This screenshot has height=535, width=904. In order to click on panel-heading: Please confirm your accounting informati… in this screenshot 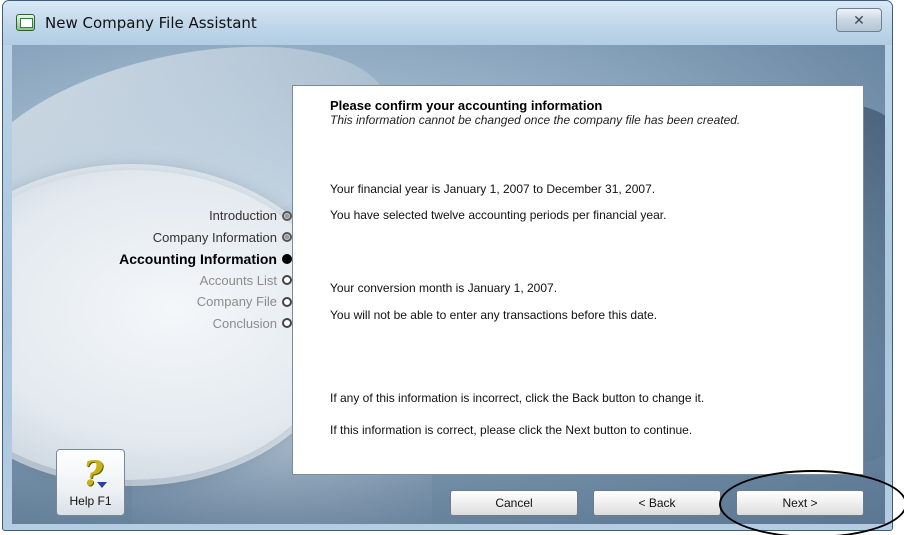, I will do `click(466, 105)`.